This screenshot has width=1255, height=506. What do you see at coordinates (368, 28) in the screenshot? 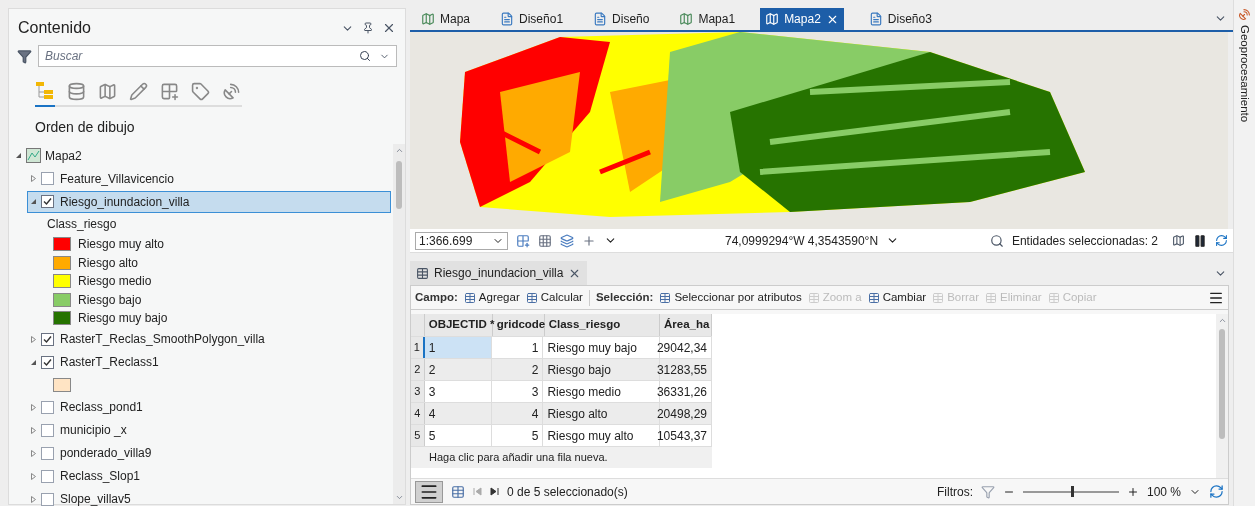
I see `pin-icon` at bounding box center [368, 28].